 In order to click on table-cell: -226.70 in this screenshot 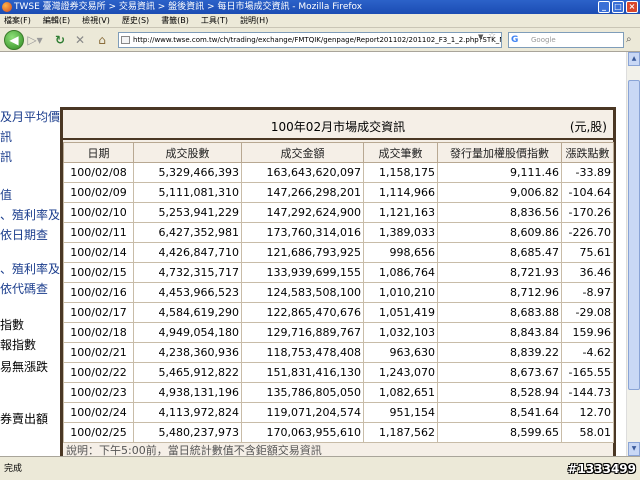, I will do `click(587, 232)`.